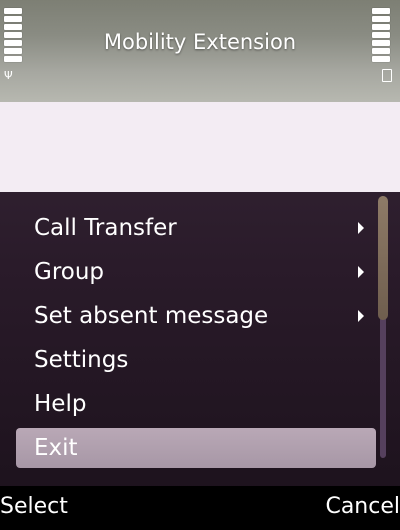  Describe the element at coordinates (196, 448) in the screenshot. I see `menu-item-exit: Exit` at that location.